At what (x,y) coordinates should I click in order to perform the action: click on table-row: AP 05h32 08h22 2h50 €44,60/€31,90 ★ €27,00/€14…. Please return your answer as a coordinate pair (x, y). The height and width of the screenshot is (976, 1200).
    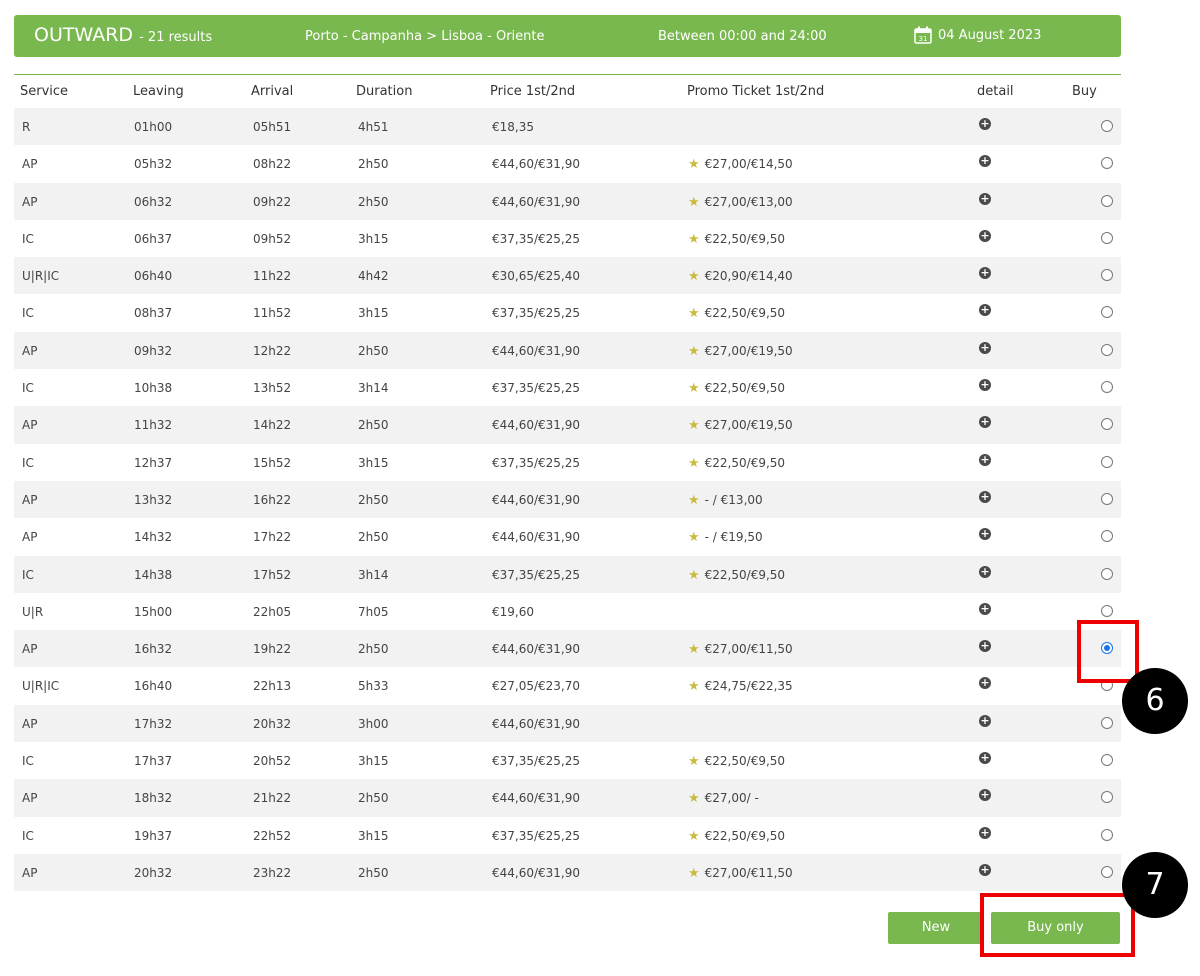
    Looking at the image, I should click on (567, 163).